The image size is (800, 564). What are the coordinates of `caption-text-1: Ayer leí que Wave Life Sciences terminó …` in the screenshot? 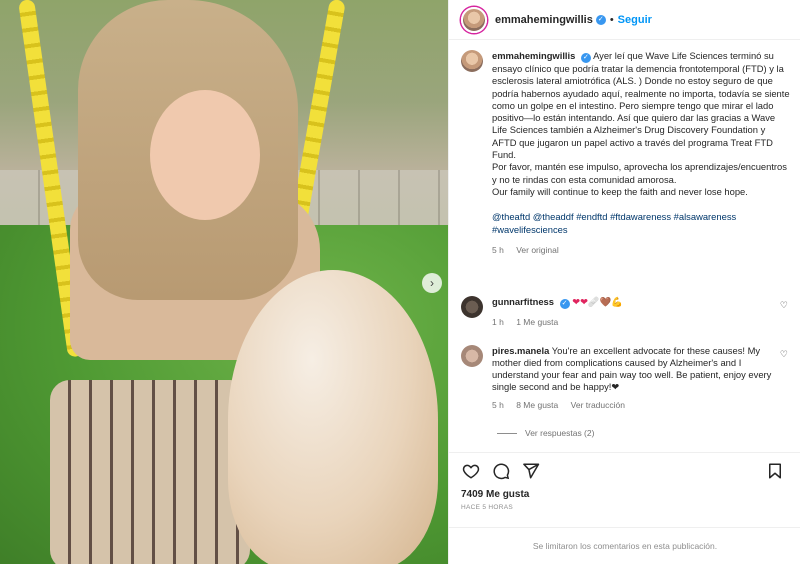 It's located at (641, 105).